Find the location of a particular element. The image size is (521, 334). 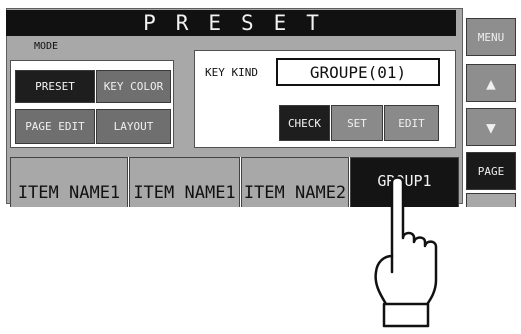

side-button-partial is located at coordinates (491, 200).